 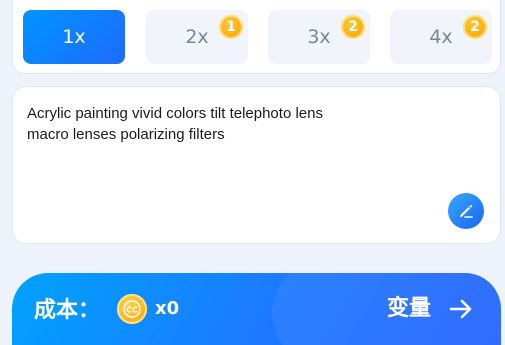 I want to click on coin-glyph: CC, so click(x=132, y=310).